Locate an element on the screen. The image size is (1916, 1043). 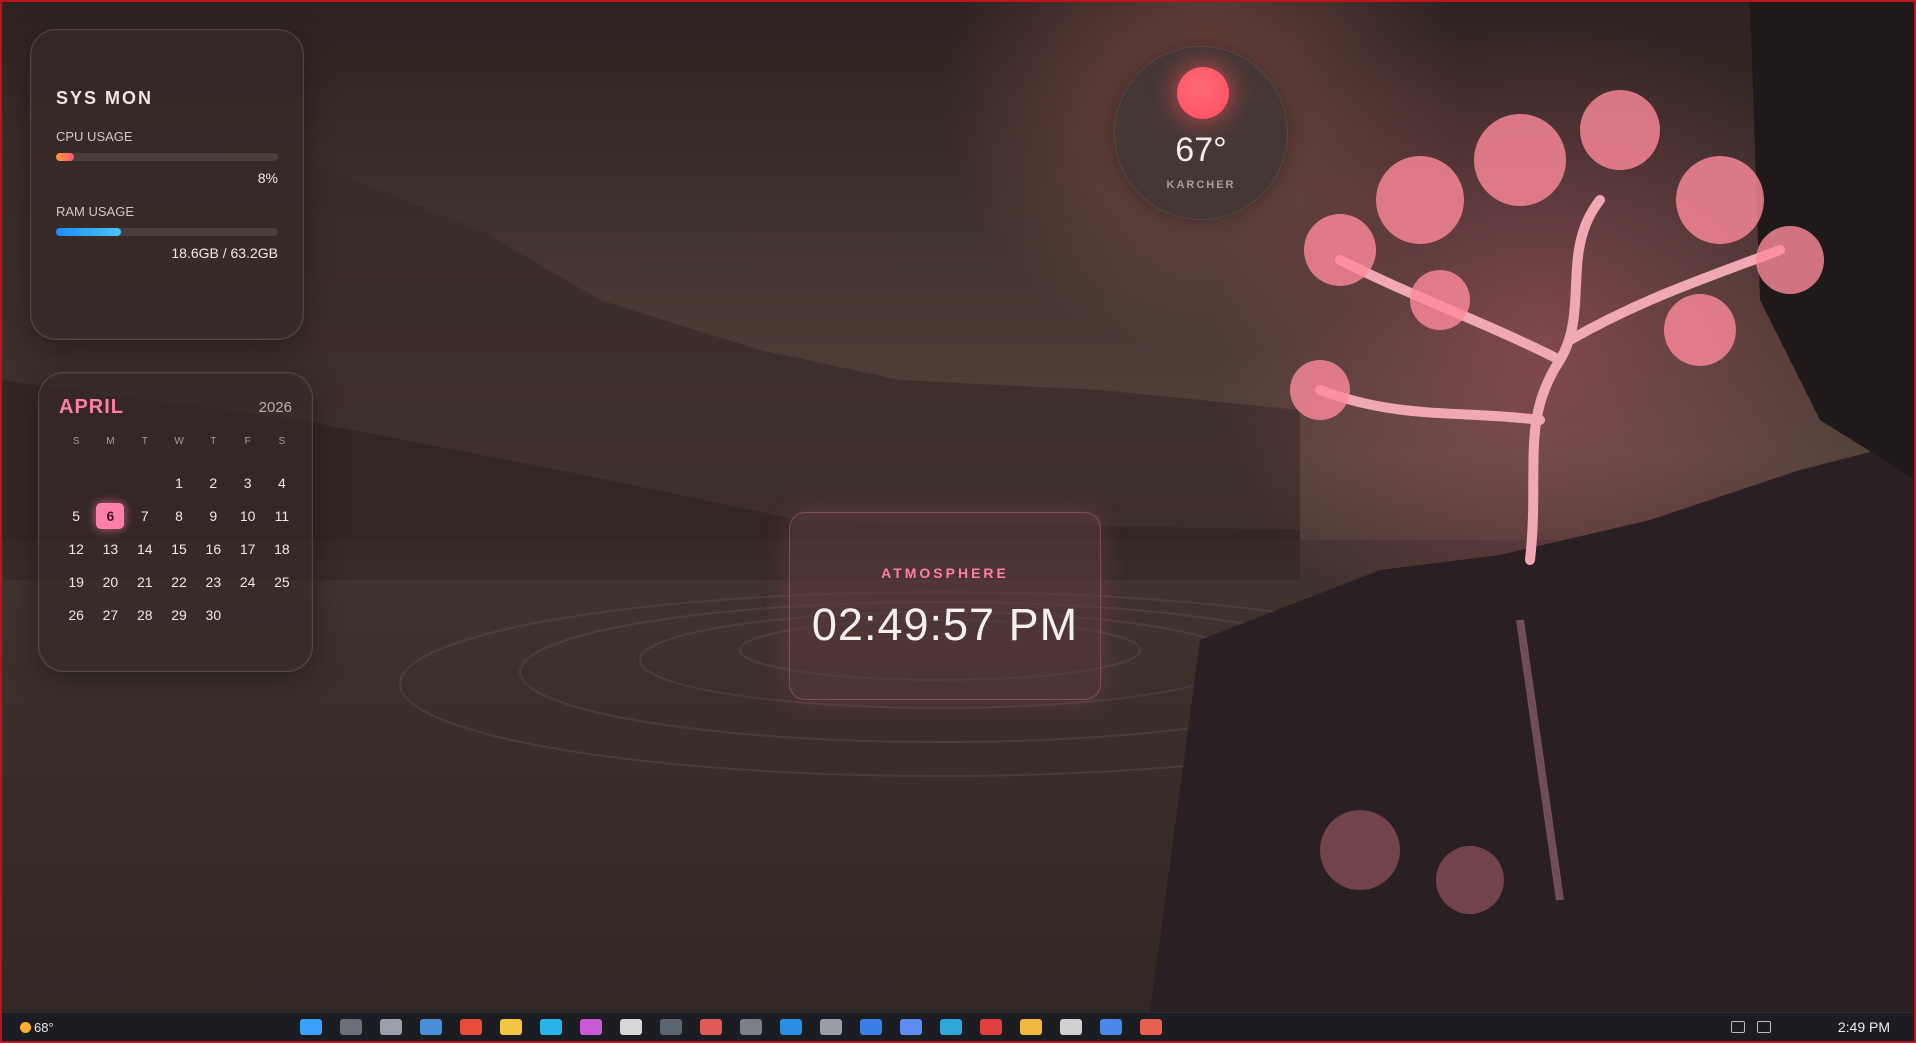
calendar-day-number: 2 is located at coordinates (213, 482).